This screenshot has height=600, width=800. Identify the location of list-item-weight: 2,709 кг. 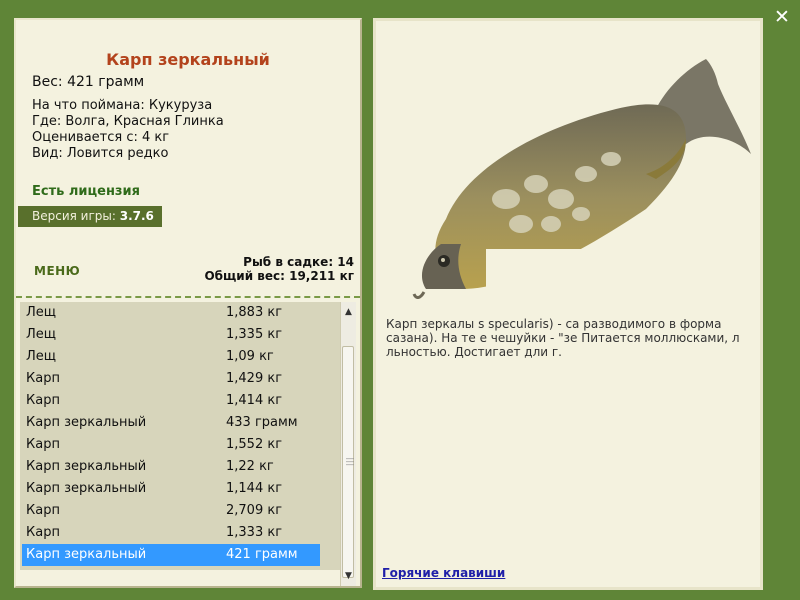
(254, 510).